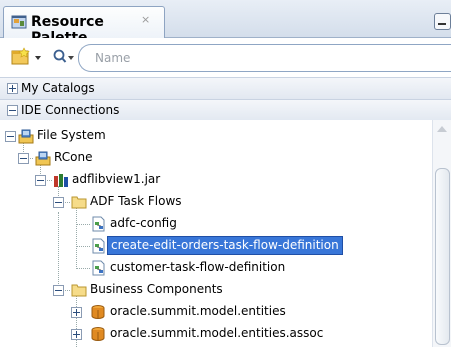 The width and height of the screenshot is (451, 347). I want to click on tree-item-label: ADF Task Flows, so click(136, 201).